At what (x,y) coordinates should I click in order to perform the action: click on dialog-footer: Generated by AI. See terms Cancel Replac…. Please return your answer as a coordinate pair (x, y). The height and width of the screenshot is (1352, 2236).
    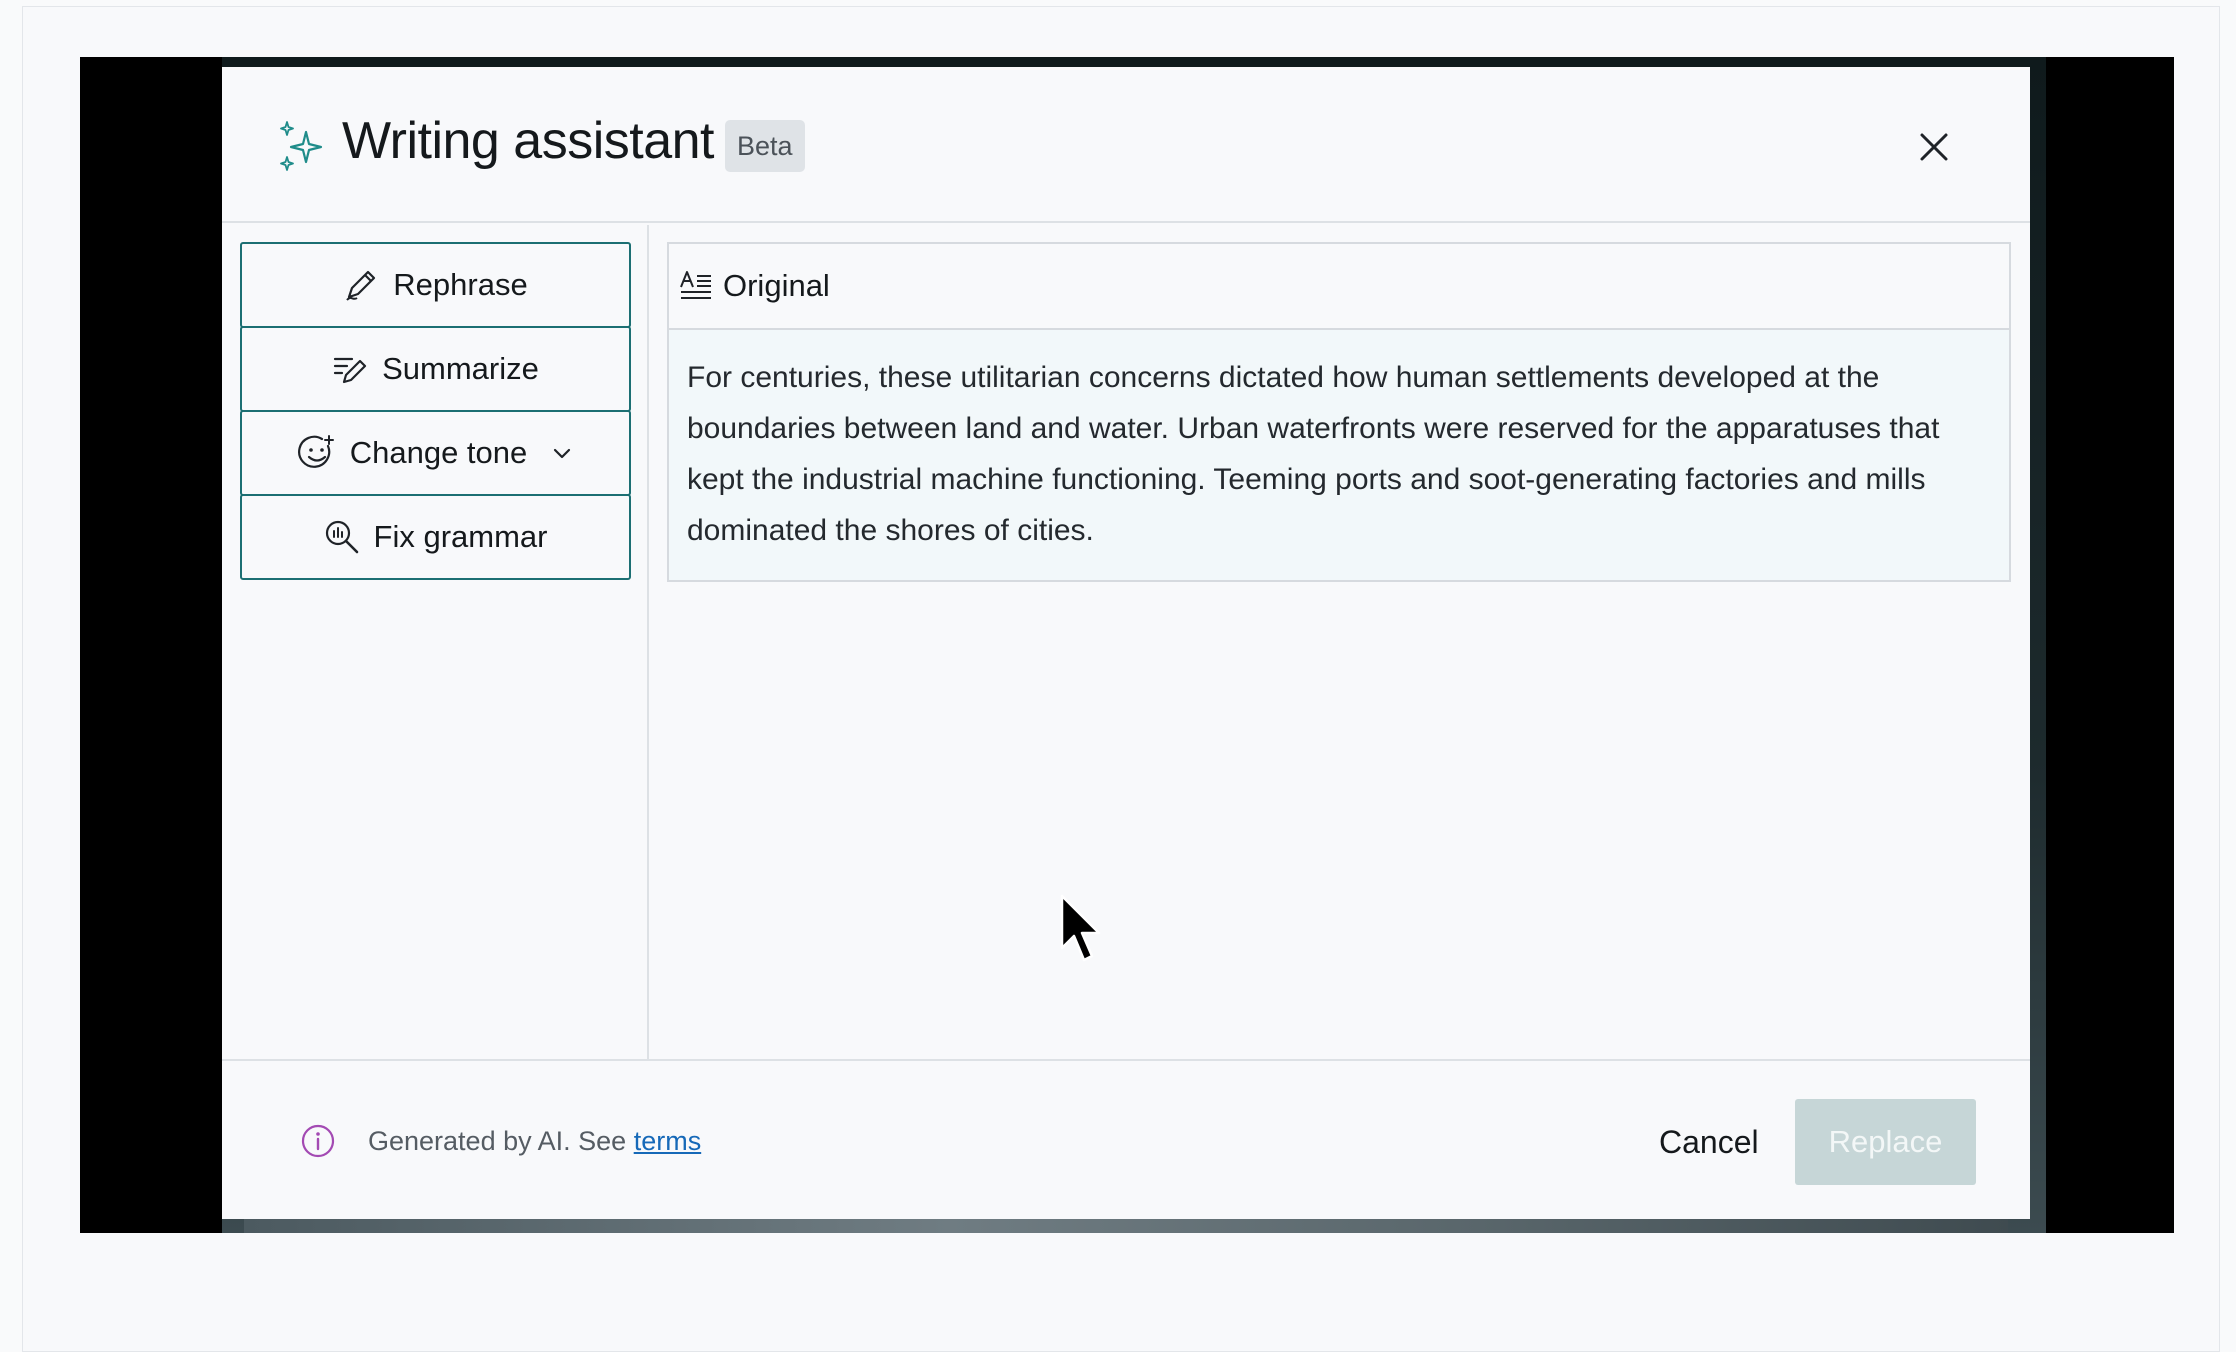
    Looking at the image, I should click on (1126, 1139).